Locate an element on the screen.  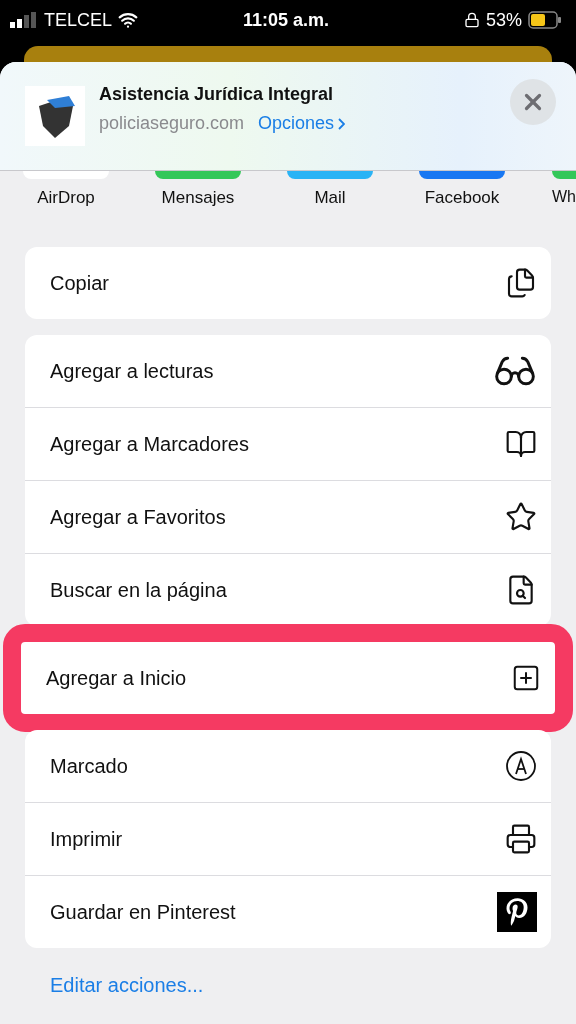
copy-icon is located at coordinates (521, 283).